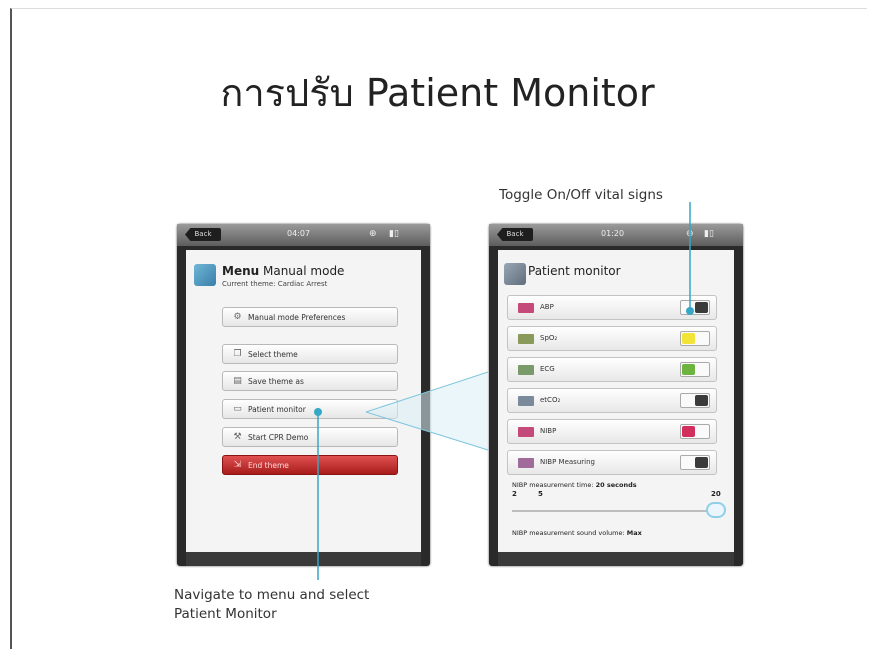 This screenshot has width=875, height=657. I want to click on etco2-icon, so click(526, 401).